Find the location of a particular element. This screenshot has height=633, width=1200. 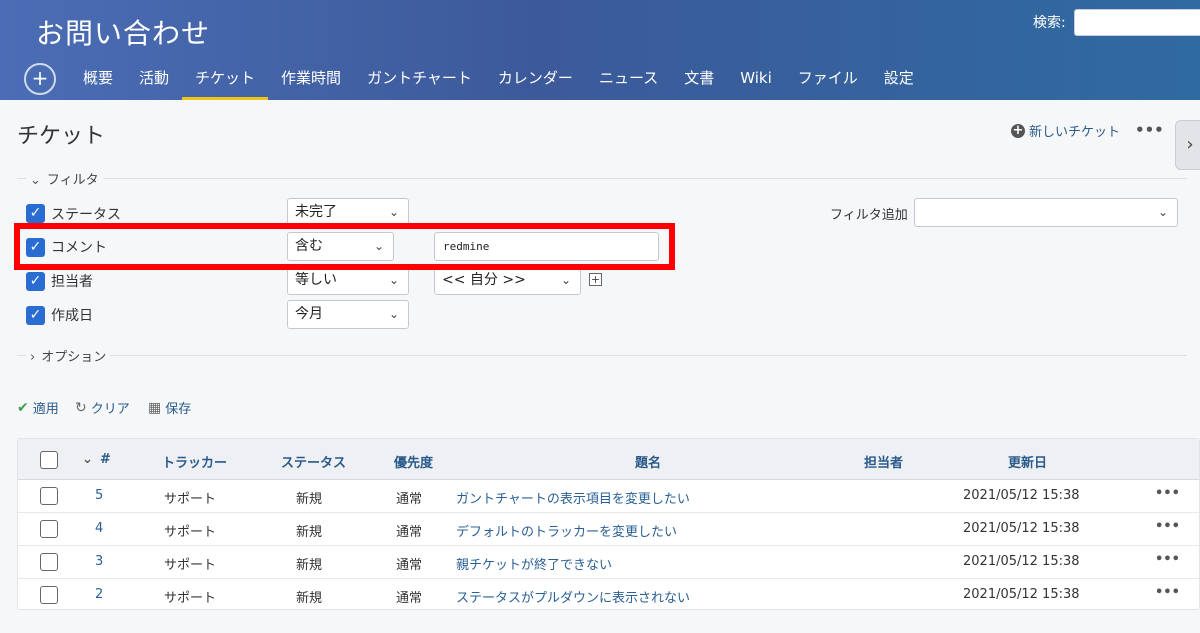

tab-calendar: カレンダー is located at coordinates (535, 80).